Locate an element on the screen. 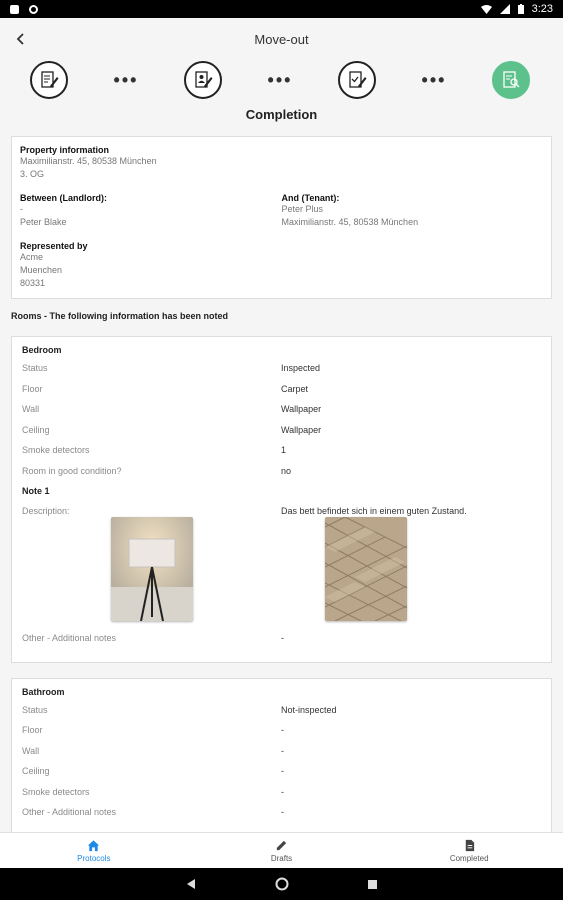 The width and height of the screenshot is (563, 900). detail-row: Ceiling - is located at coordinates (281, 776).